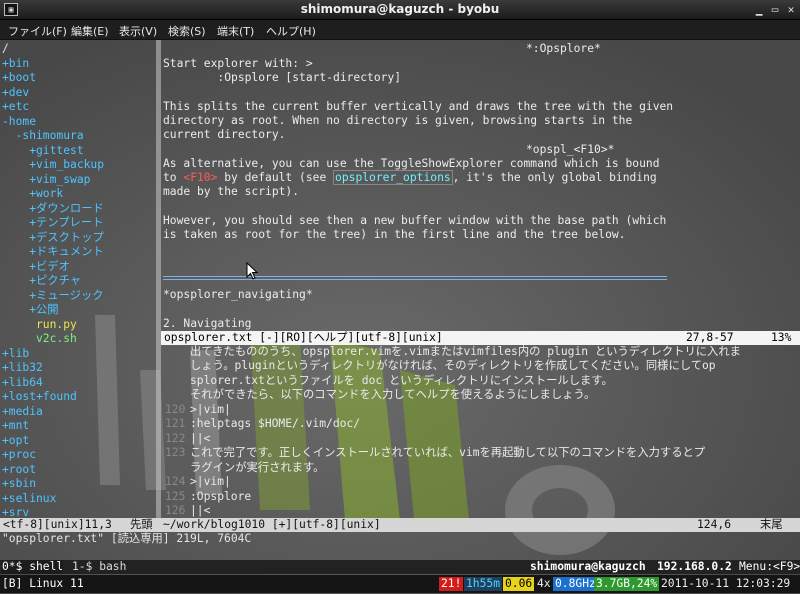 This screenshot has height=594, width=800. Describe the element at coordinates (141, 524) in the screenshot. I see `tree-status-pos: 先頭` at that location.